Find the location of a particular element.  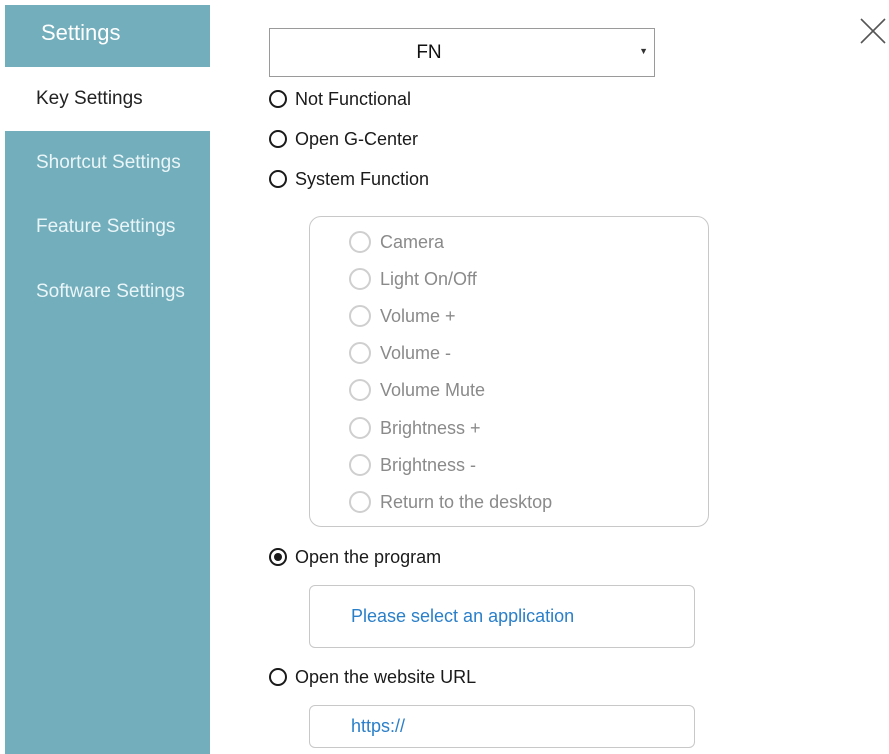

sub-option-label: Volume + is located at coordinates (418, 315).